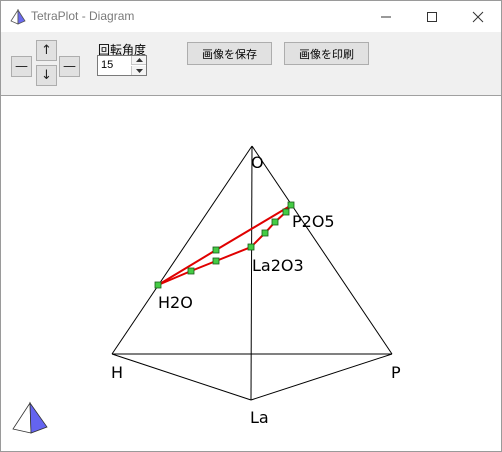  I want to click on right-arrow-icon: —, so click(69, 66).